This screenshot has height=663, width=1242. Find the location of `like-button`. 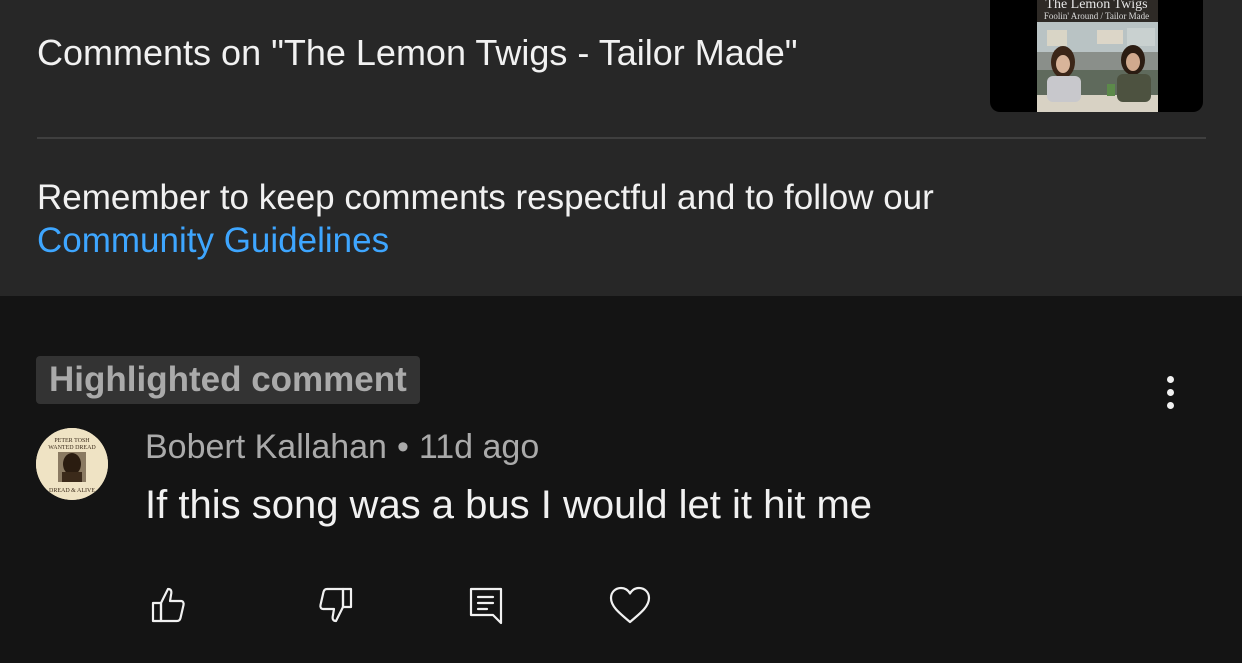

like-button is located at coordinates (168, 605).